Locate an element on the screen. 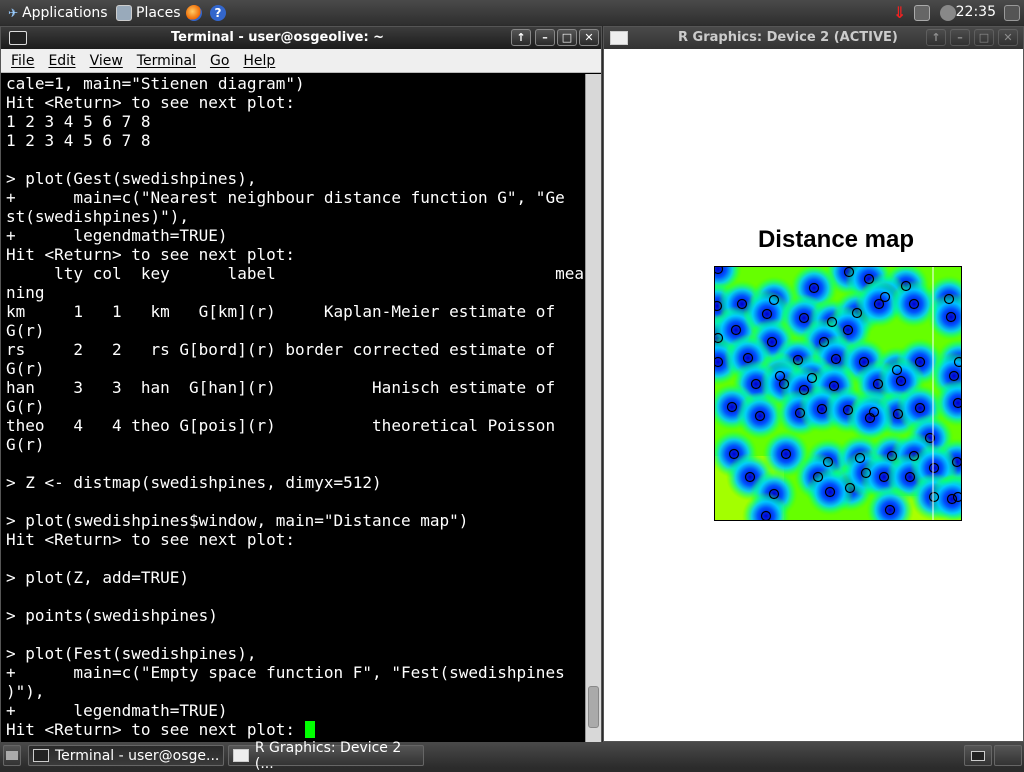 Image resolution: width=1024 pixels, height=772 pixels. graphics-raise-button: ↑ is located at coordinates (936, 37).